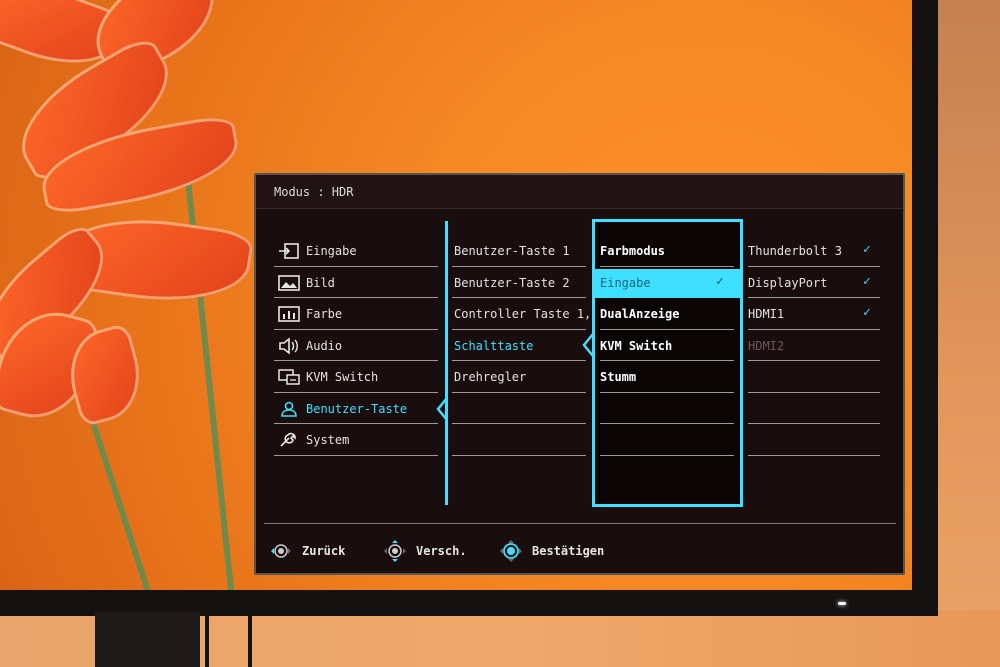  I want to click on footer-back: Zurück, so click(305, 551).